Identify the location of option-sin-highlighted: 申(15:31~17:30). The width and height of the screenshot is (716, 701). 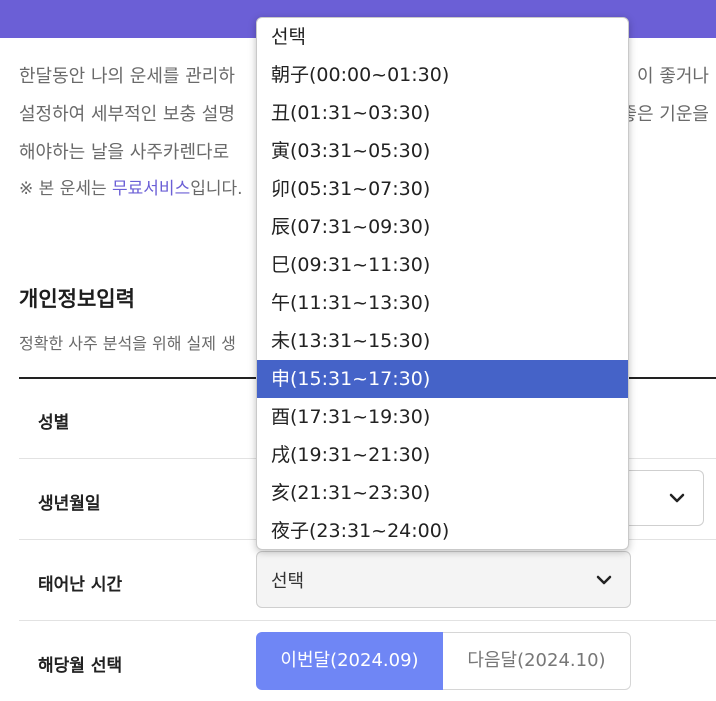
(442, 379).